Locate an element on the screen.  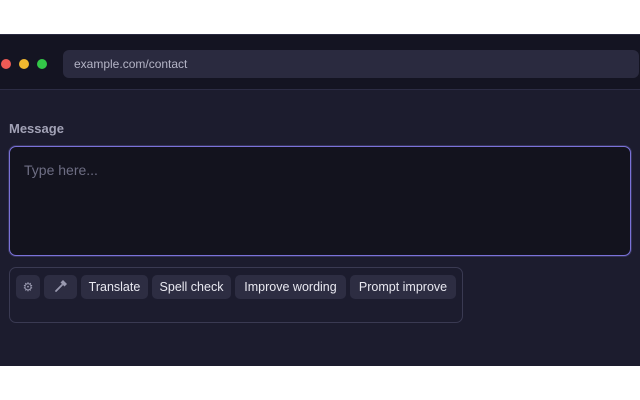
improve-wording-button: Improve wording is located at coordinates (290, 287).